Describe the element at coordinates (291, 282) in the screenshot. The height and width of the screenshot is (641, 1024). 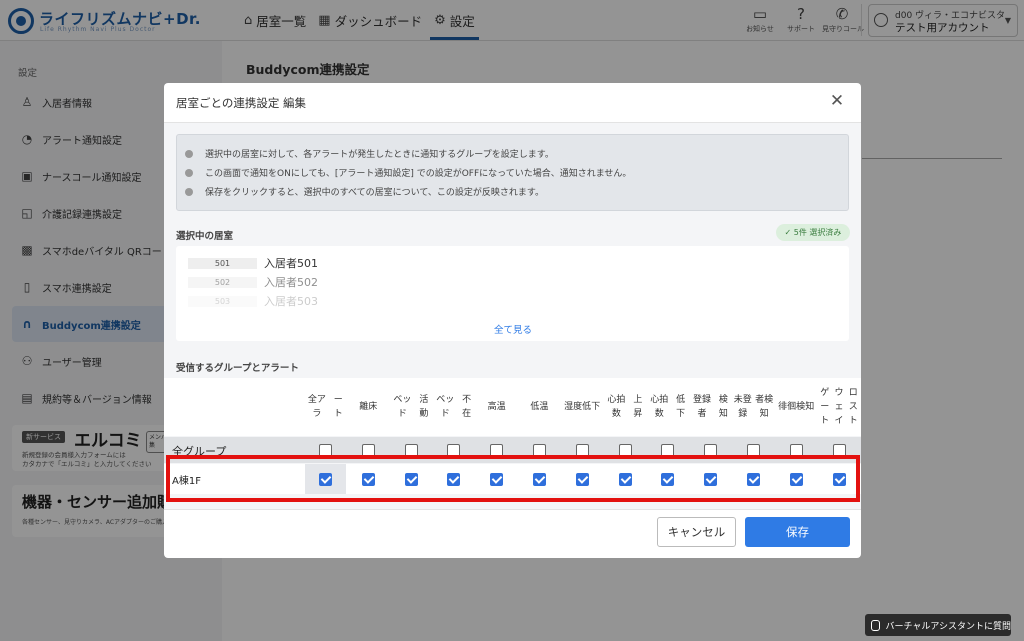
I see `room-name: 入居者502` at that location.